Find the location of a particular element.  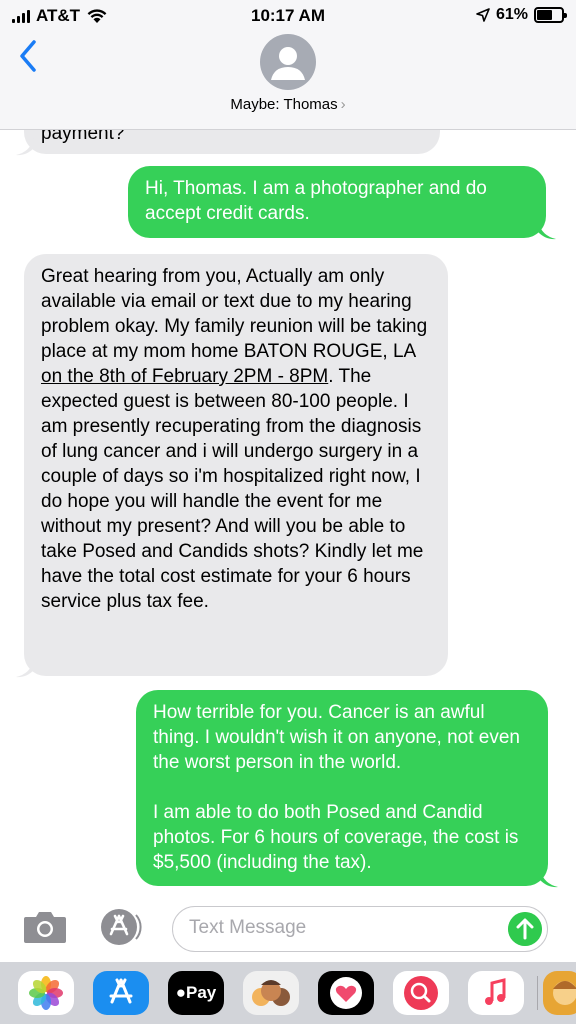

memoji-app-icon is located at coordinates (271, 993).